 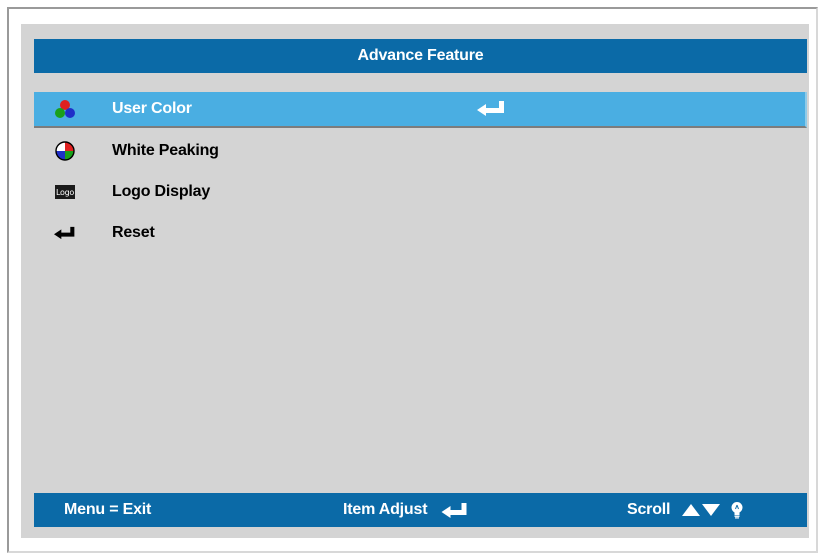 What do you see at coordinates (711, 510) in the screenshot?
I see `triangle-down-icon` at bounding box center [711, 510].